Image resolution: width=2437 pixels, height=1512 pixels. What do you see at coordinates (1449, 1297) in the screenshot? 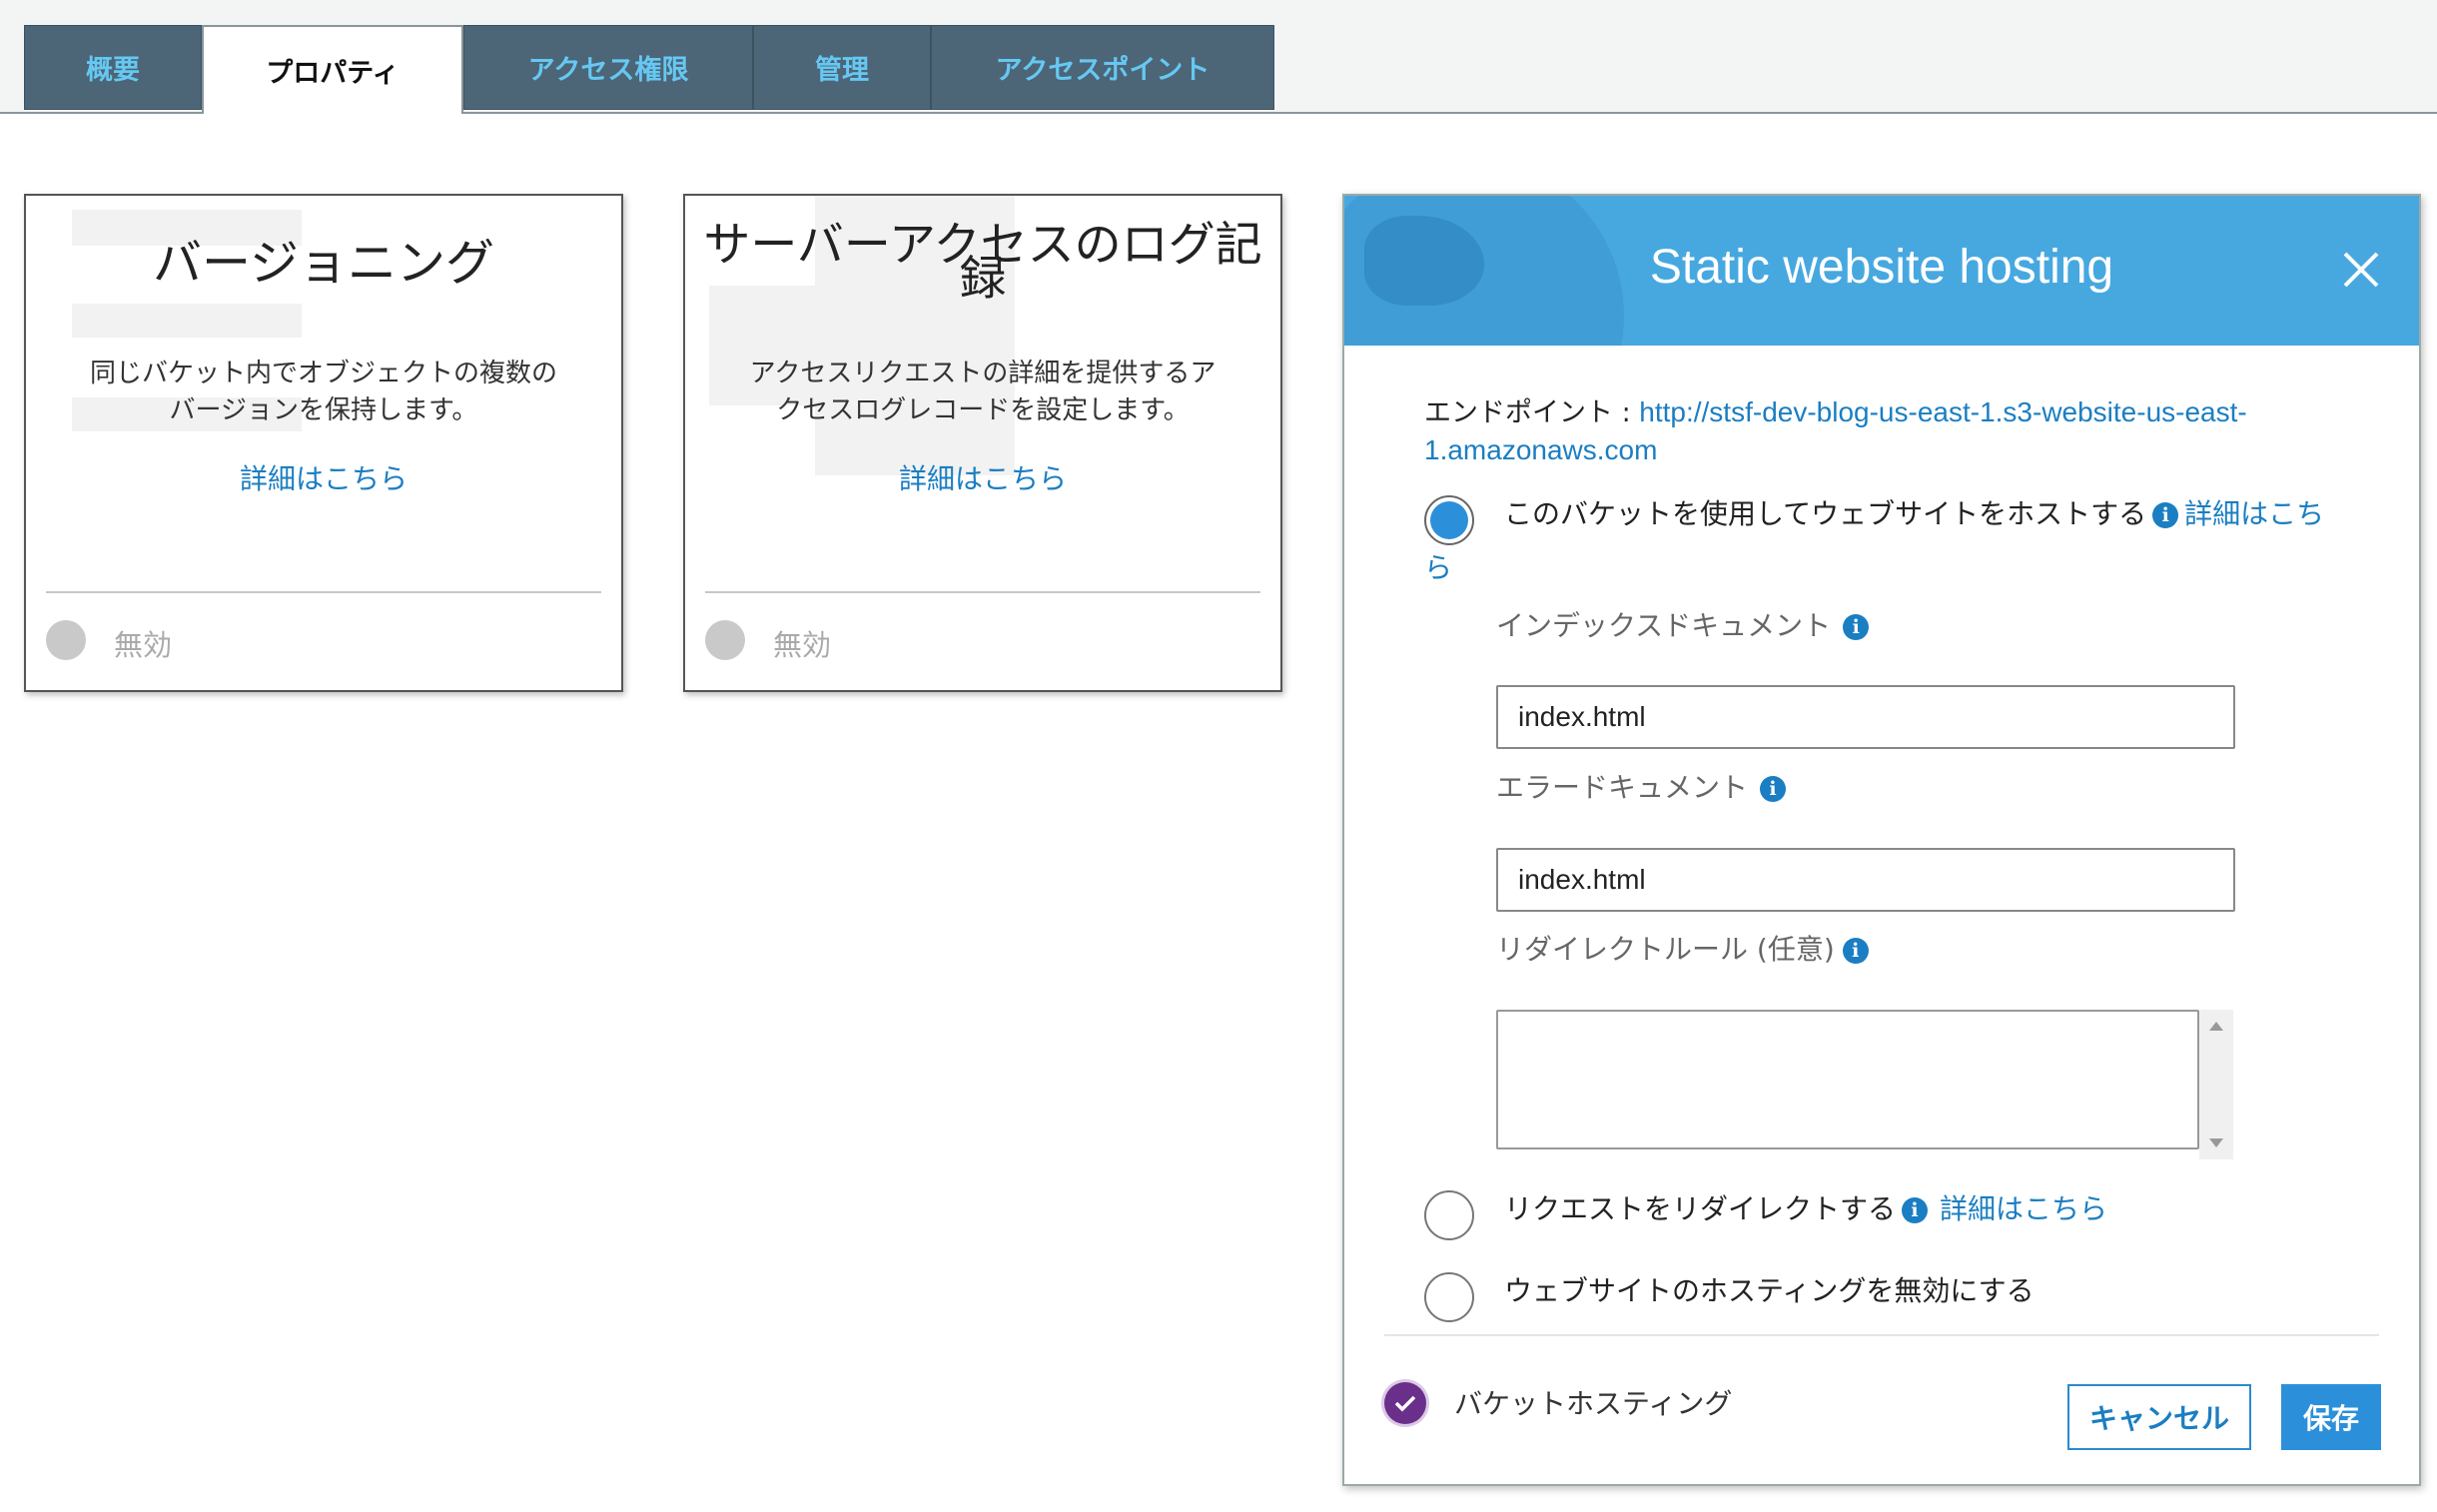
I see `radio-disable-hosting` at bounding box center [1449, 1297].